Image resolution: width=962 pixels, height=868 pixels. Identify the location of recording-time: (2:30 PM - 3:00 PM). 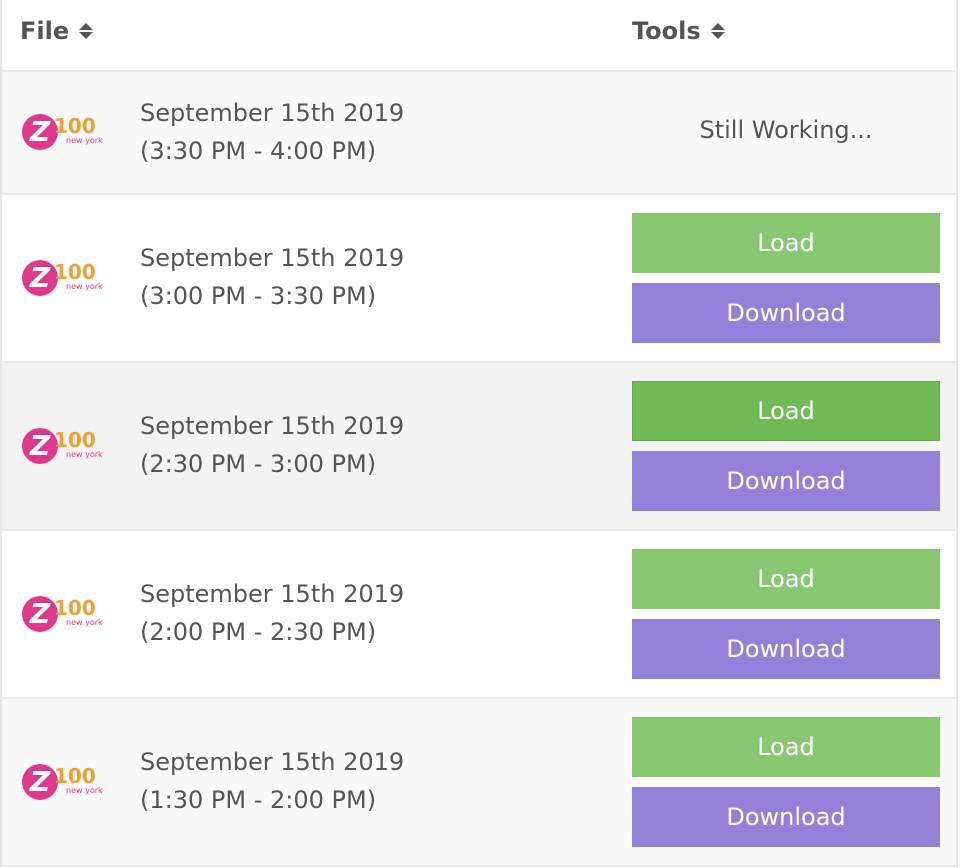
(258, 464).